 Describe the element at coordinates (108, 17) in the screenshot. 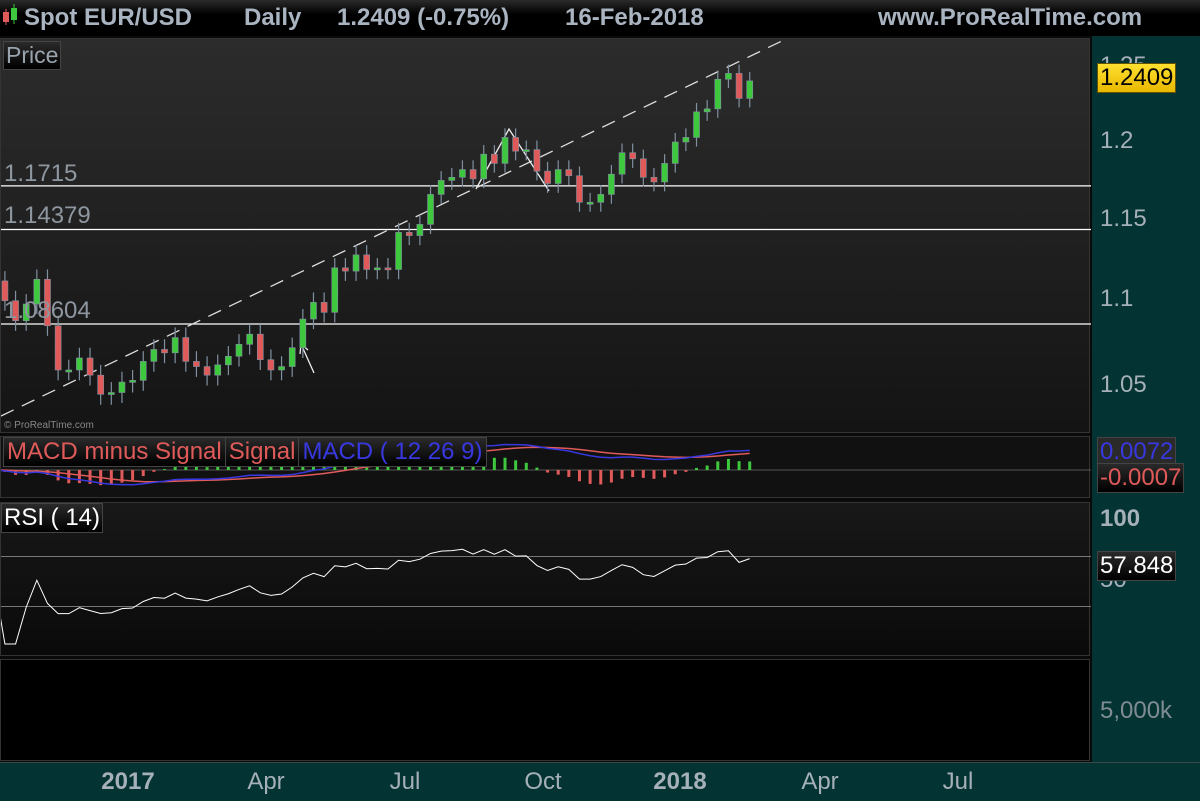

I see `instrument-title: Spot EUR/USD` at that location.